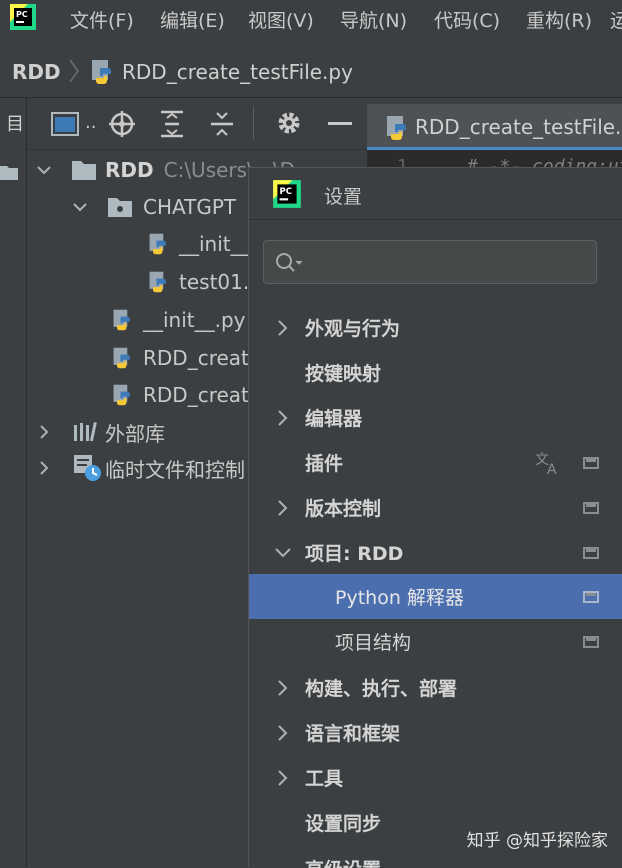  What do you see at coordinates (435, 641) in the screenshot?
I see `settings-item-project-structure: 项目结构` at bounding box center [435, 641].